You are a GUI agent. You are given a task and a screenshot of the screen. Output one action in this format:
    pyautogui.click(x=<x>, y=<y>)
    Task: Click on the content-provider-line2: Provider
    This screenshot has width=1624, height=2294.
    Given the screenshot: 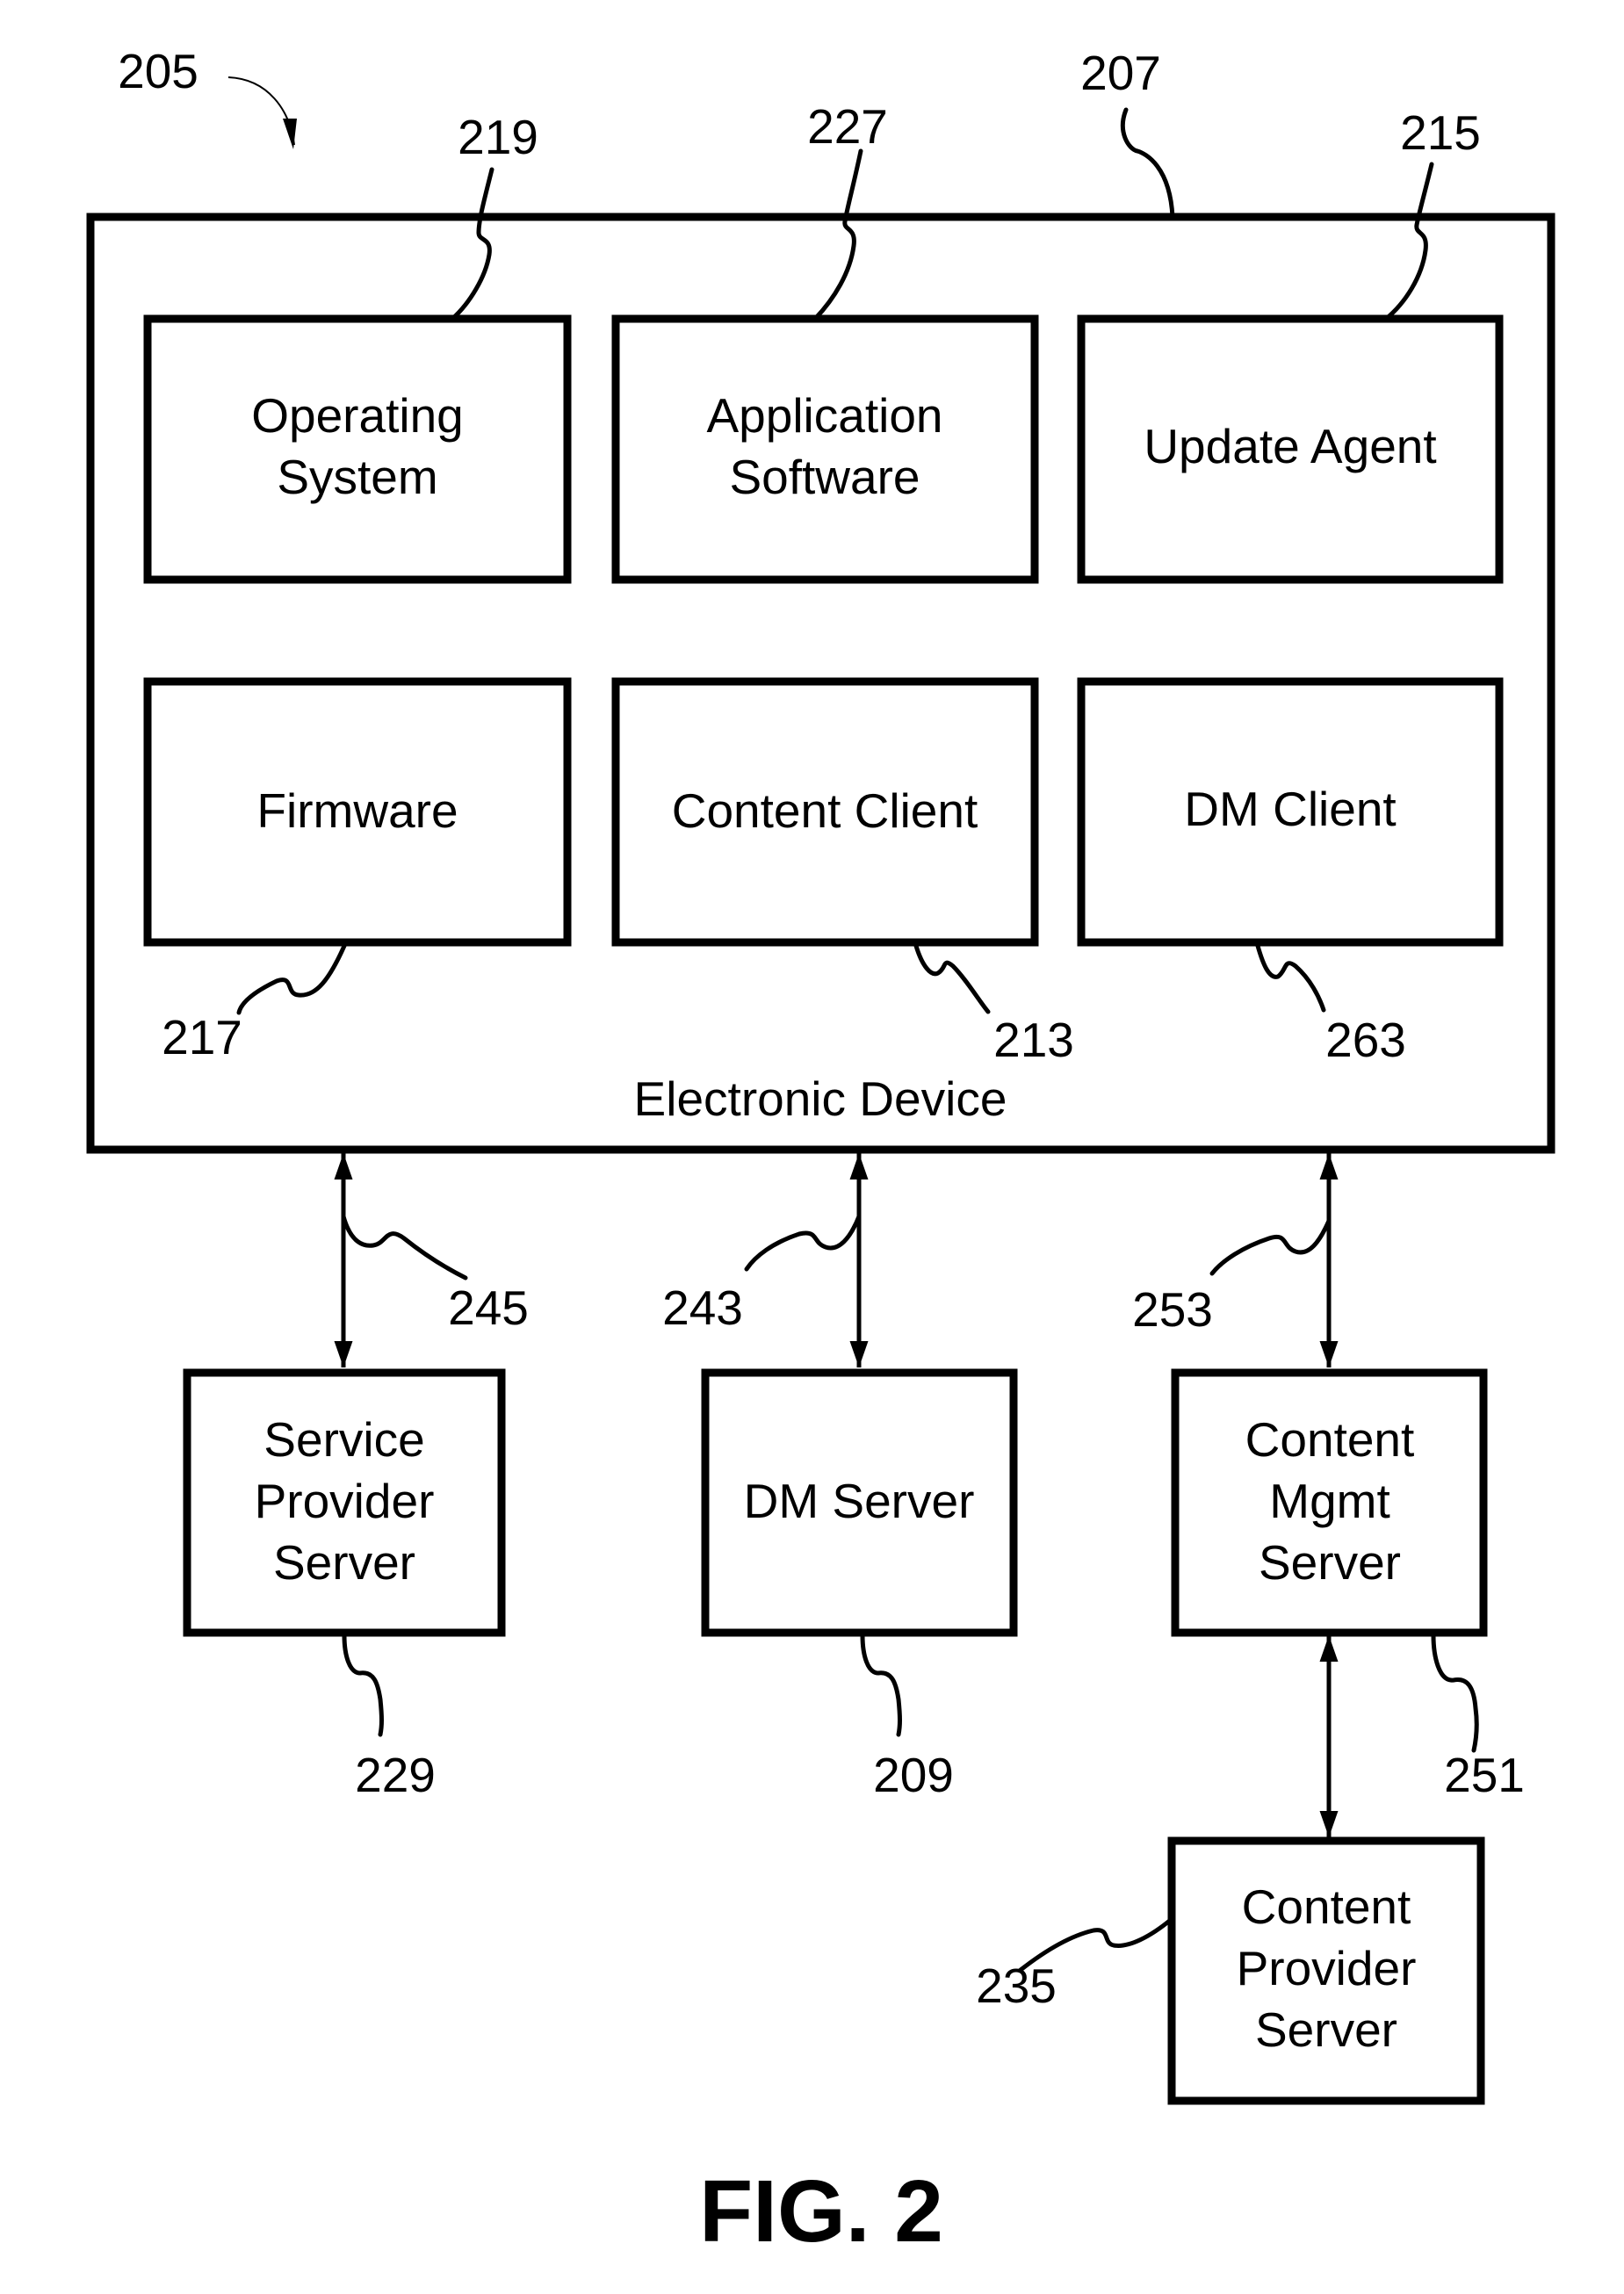 What is the action you would take?
    pyautogui.click(x=1327, y=1968)
    